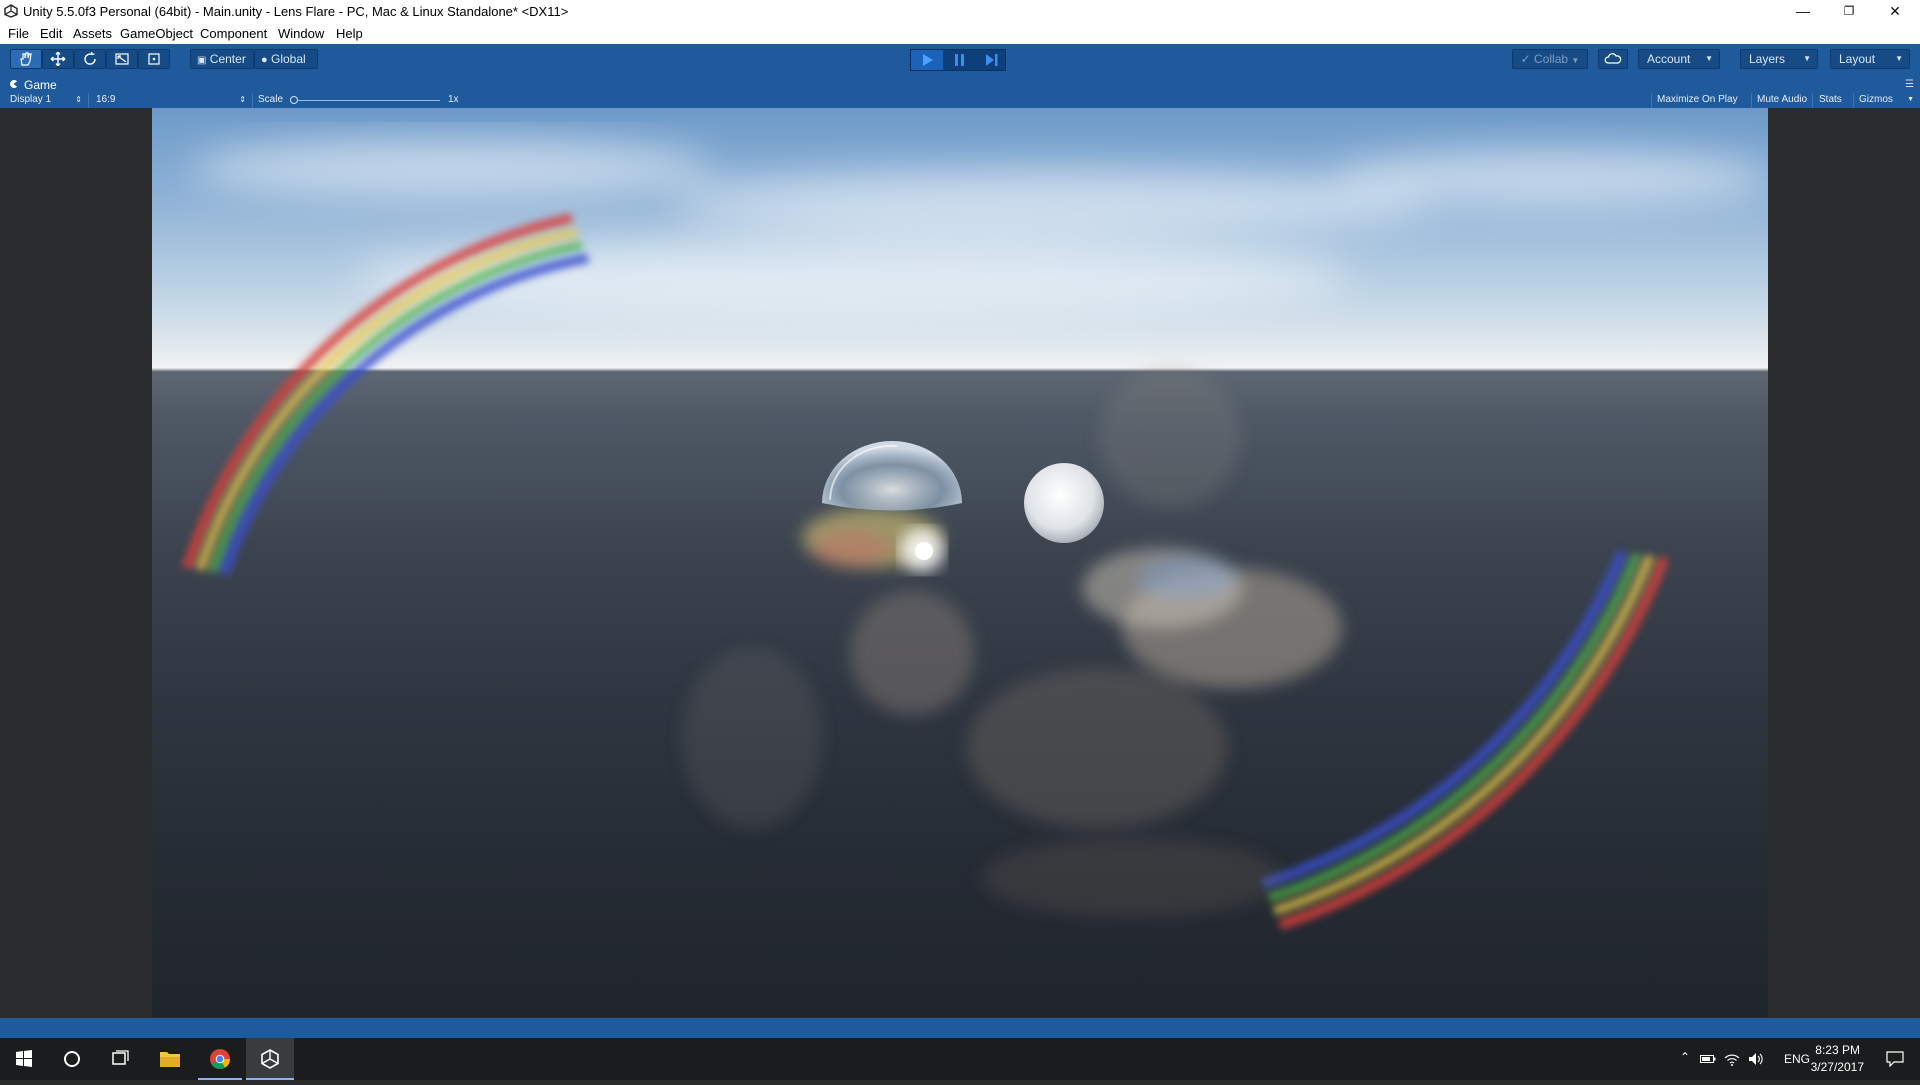 This screenshot has height=1085, width=1920. Describe the element at coordinates (1679, 59) in the screenshot. I see `account-dropdown: Account ▼` at that location.